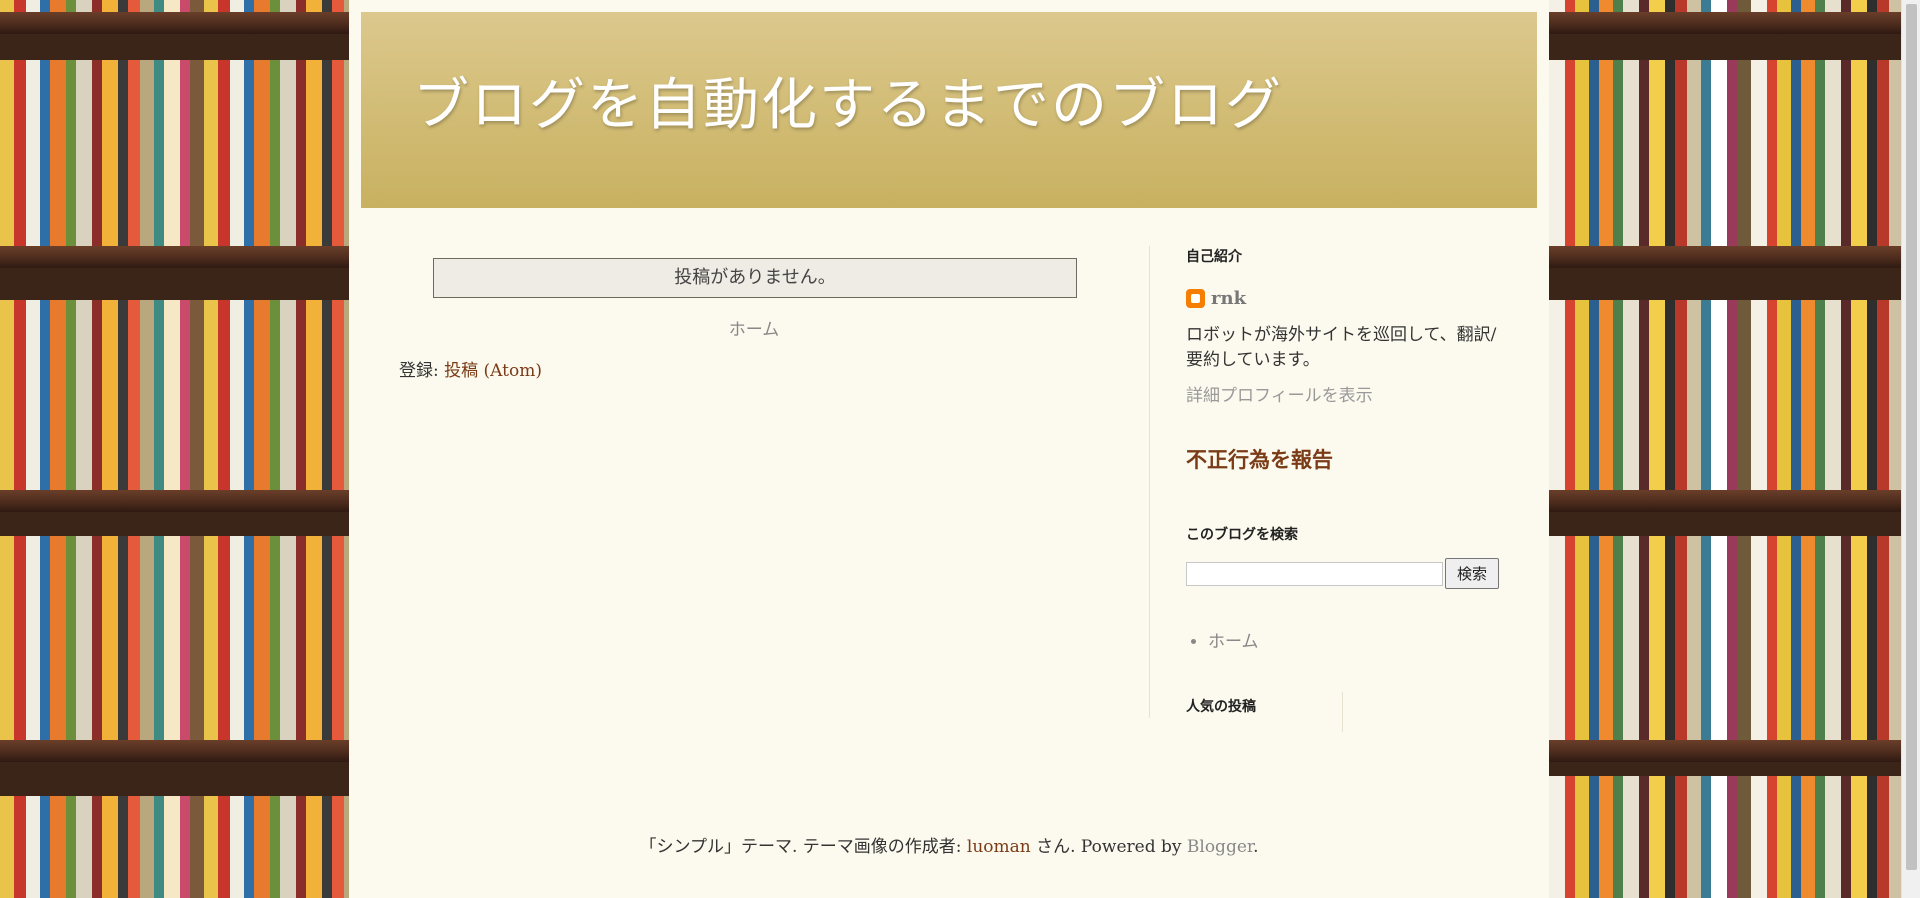 Image resolution: width=1920 pixels, height=898 pixels. I want to click on blog-title: ブログを自動化するまでのブログ, so click(848, 100).